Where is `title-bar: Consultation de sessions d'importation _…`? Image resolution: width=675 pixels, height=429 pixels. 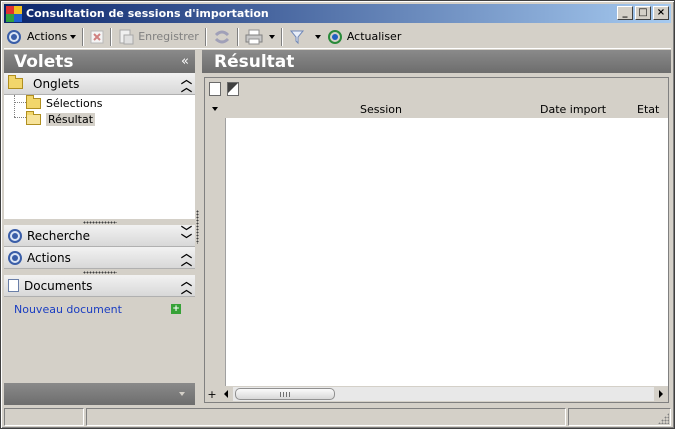 title-bar: Consultation de sessions d'importation _… is located at coordinates (337, 13).